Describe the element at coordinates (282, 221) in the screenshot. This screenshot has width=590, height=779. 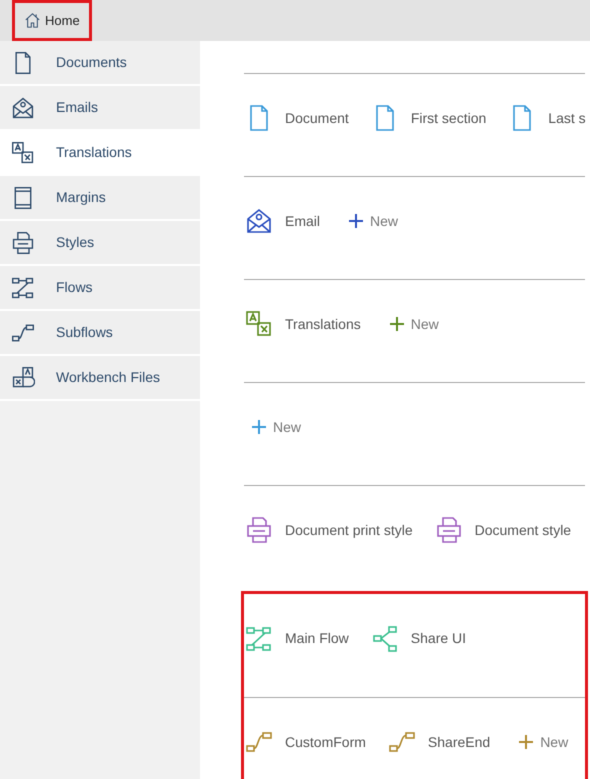
I see `item-link: Email` at that location.